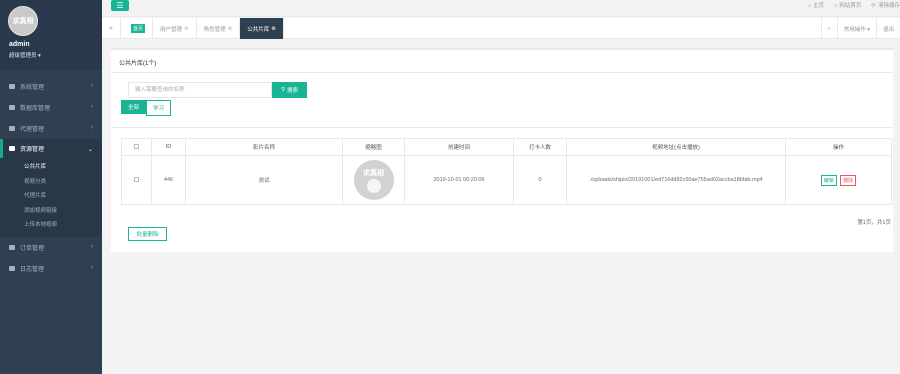 This screenshot has width=900, height=374. Describe the element at coordinates (264, 147) in the screenshot. I see `column-header: 影片名称` at that location.